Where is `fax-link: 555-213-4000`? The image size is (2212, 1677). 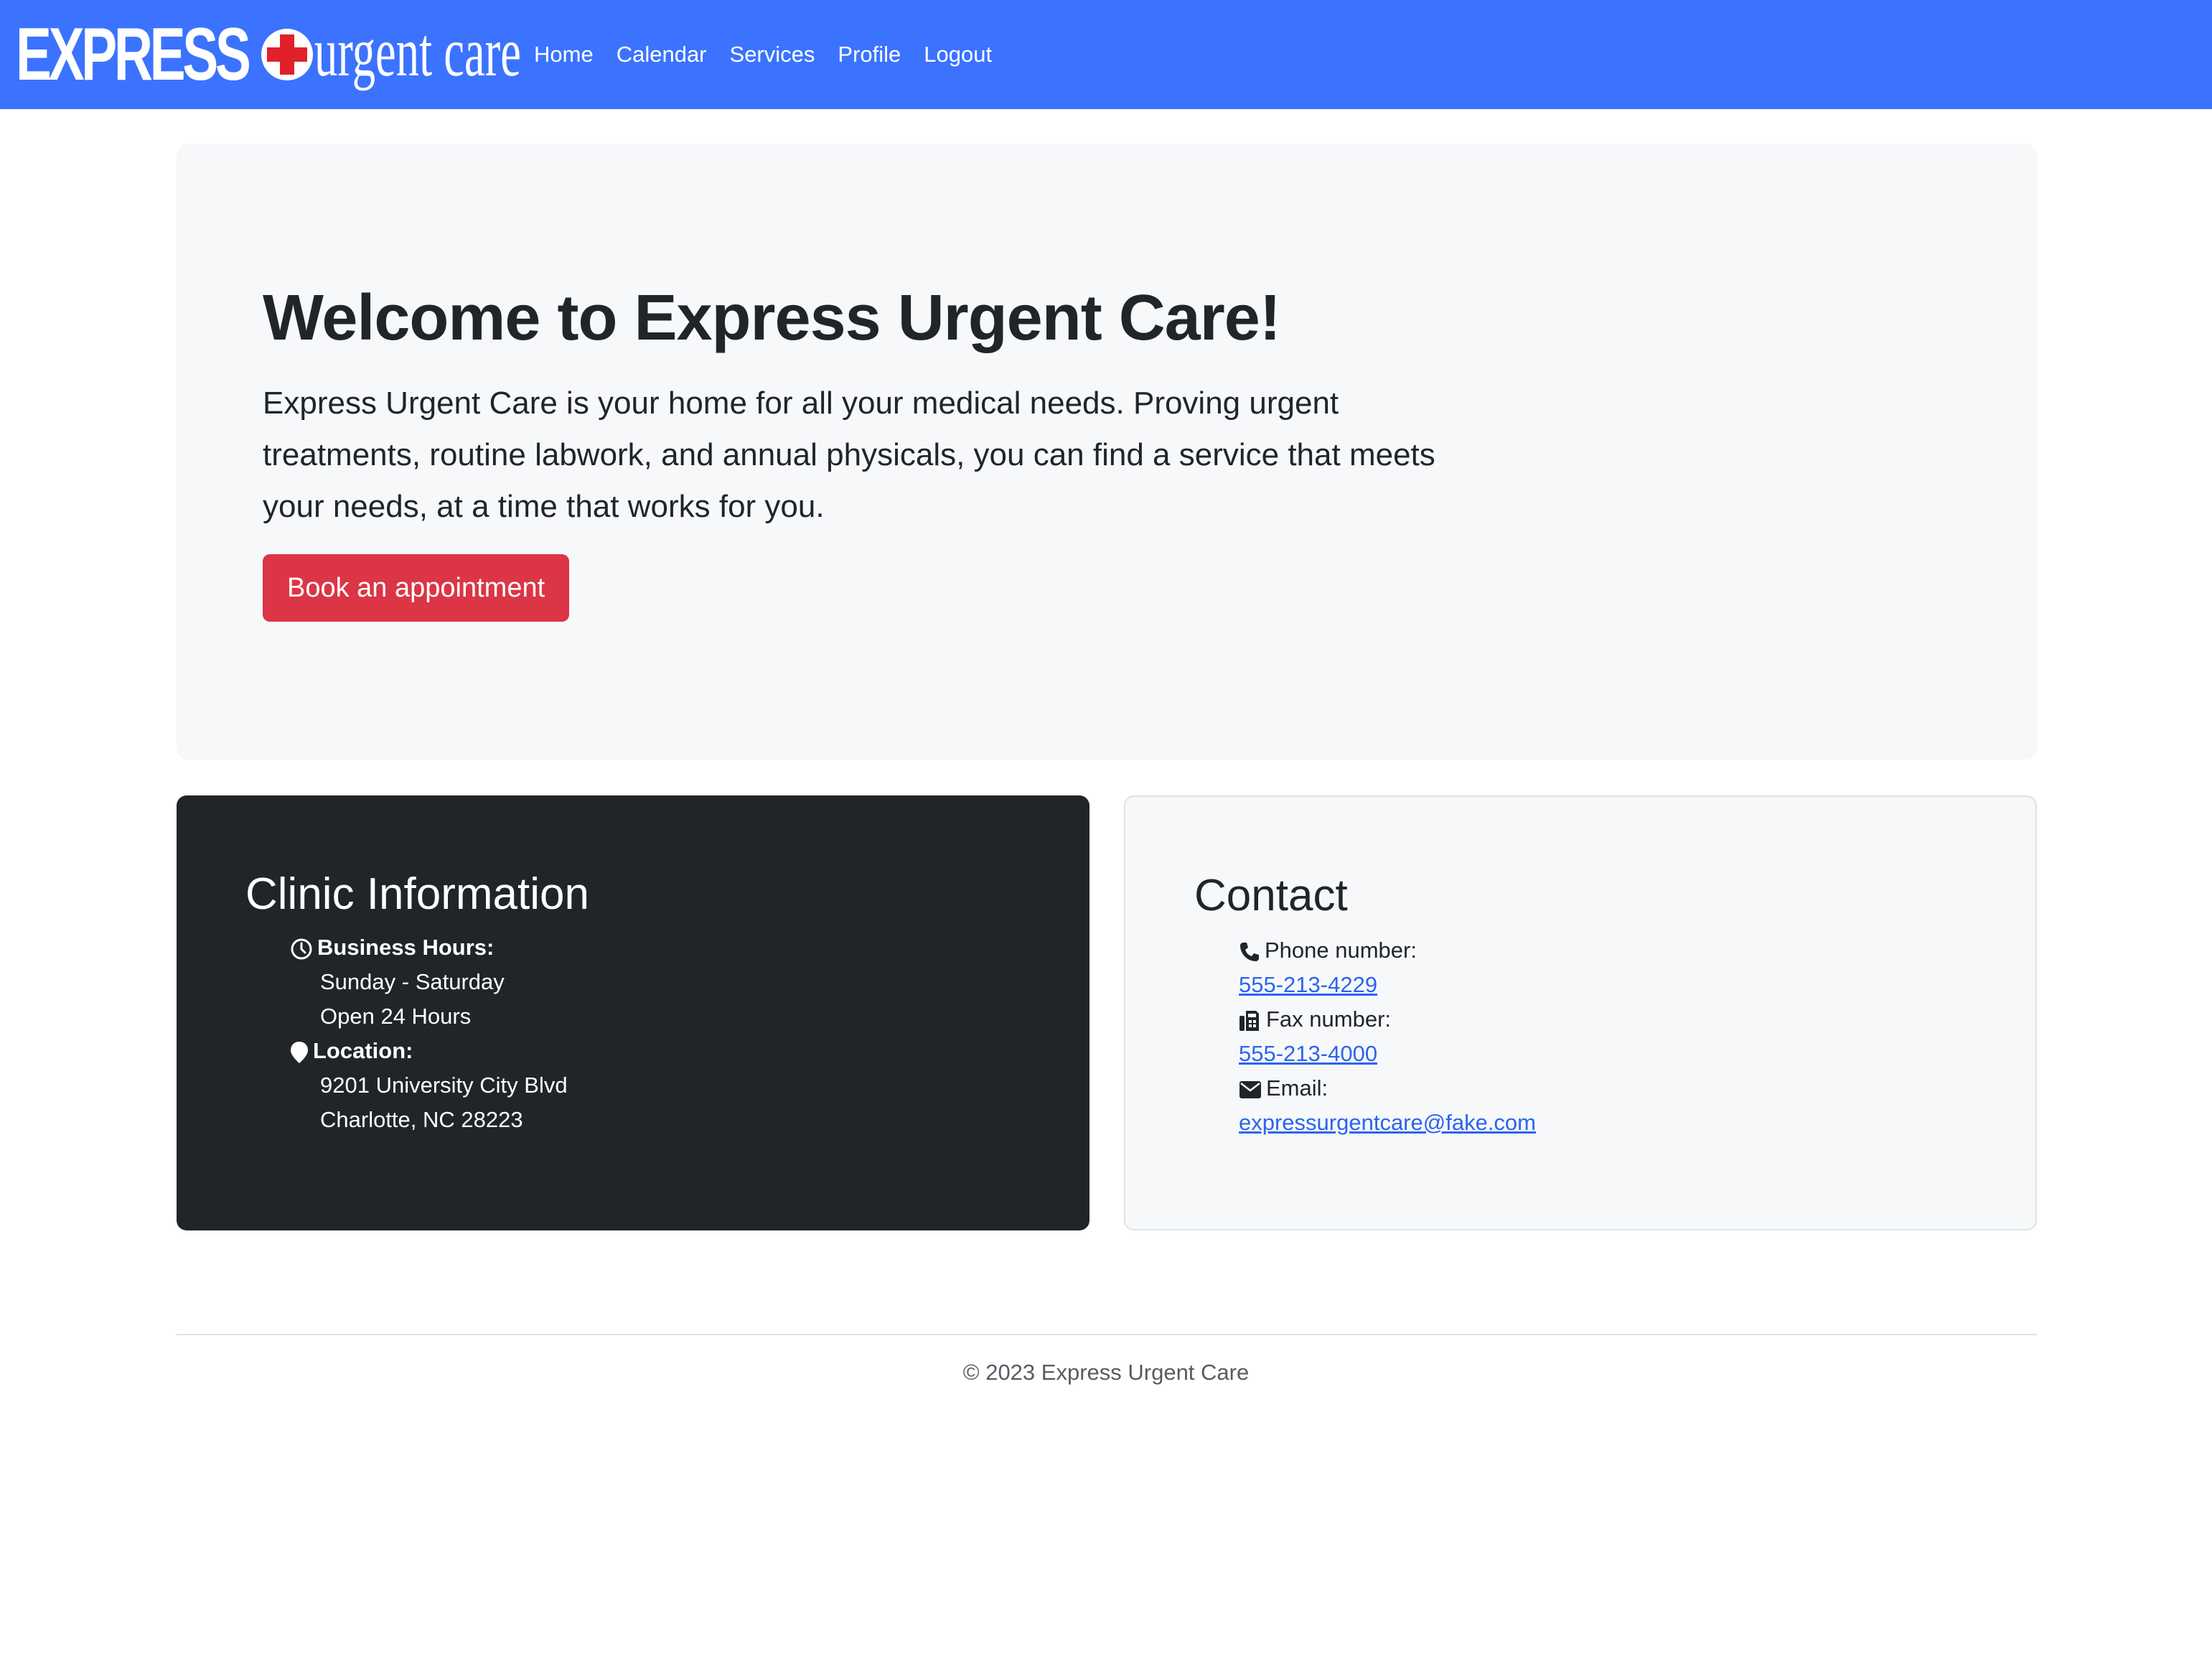
fax-link: 555-213-4000 is located at coordinates (1308, 1053).